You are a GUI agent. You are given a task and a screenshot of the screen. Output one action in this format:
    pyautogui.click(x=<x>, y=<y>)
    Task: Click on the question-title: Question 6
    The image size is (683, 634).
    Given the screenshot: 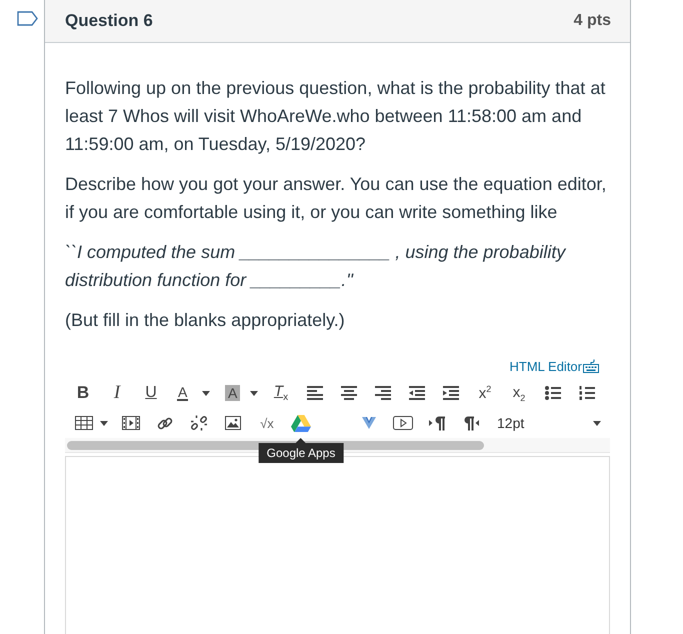 What is the action you would take?
    pyautogui.click(x=109, y=21)
    